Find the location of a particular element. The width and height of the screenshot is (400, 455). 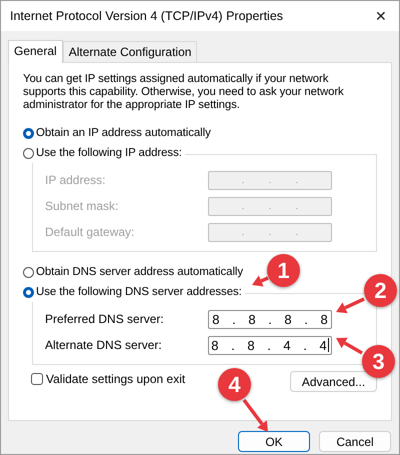

ip-address-field: 8 . 8 . 4 . 4 is located at coordinates (270, 345).